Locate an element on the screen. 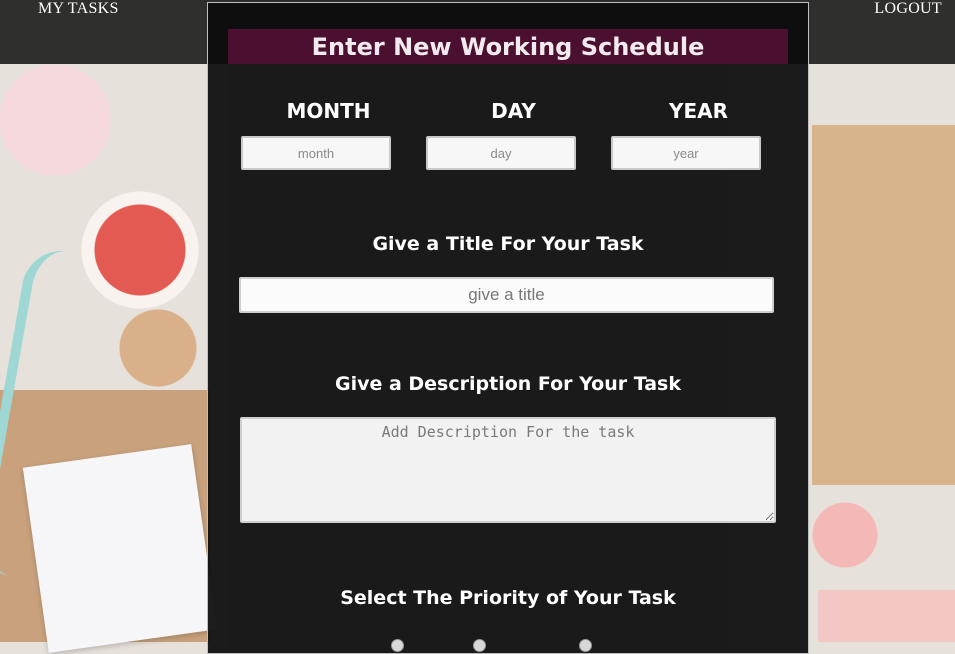 Image resolution: width=955 pixels, height=654 pixels. priority-radio-medium is located at coordinates (479, 645).